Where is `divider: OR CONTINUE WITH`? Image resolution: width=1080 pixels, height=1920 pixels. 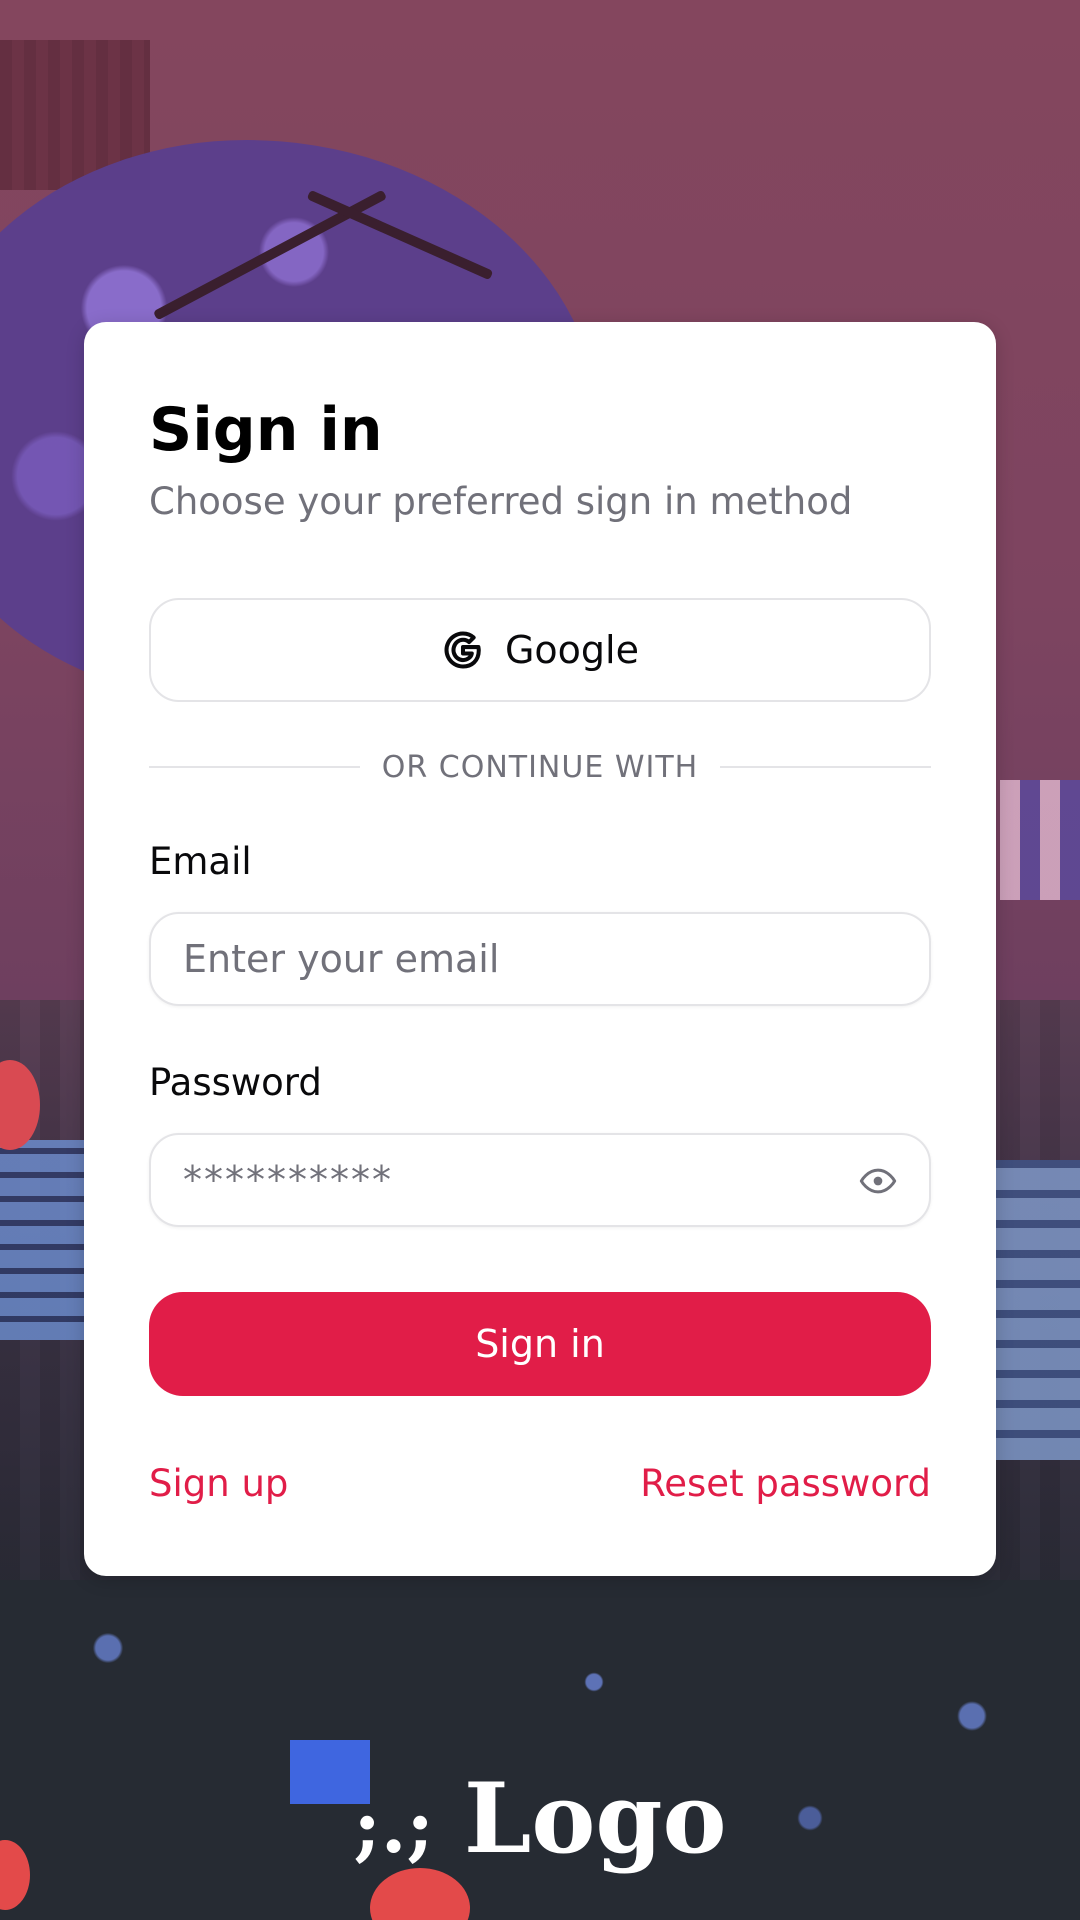 divider: OR CONTINUE WITH is located at coordinates (540, 767).